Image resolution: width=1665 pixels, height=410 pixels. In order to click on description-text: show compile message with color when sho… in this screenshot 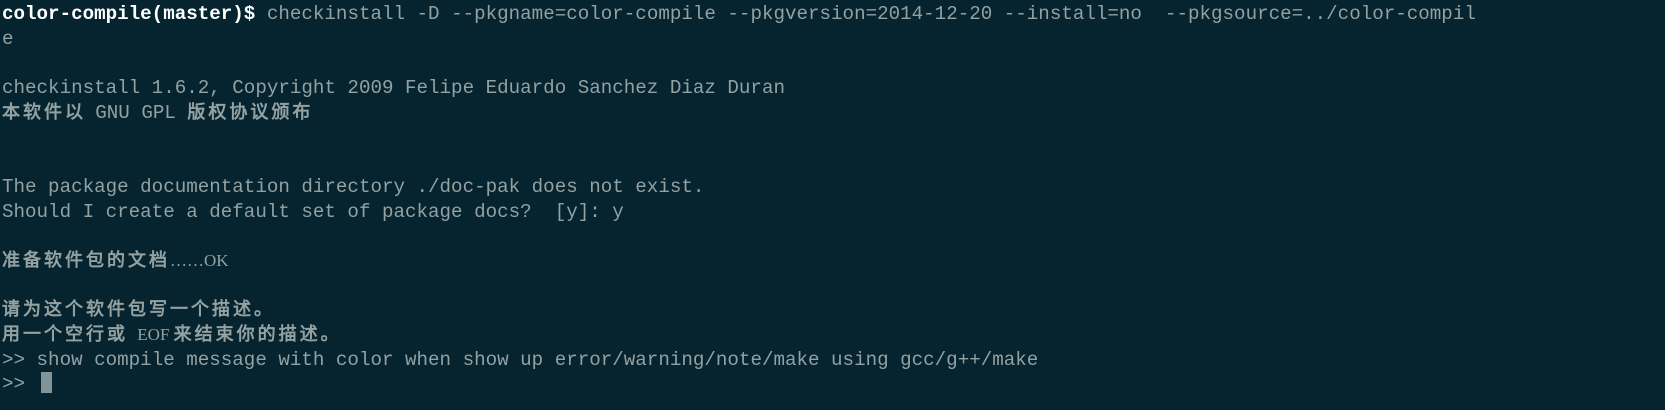, I will do `click(537, 359)`.